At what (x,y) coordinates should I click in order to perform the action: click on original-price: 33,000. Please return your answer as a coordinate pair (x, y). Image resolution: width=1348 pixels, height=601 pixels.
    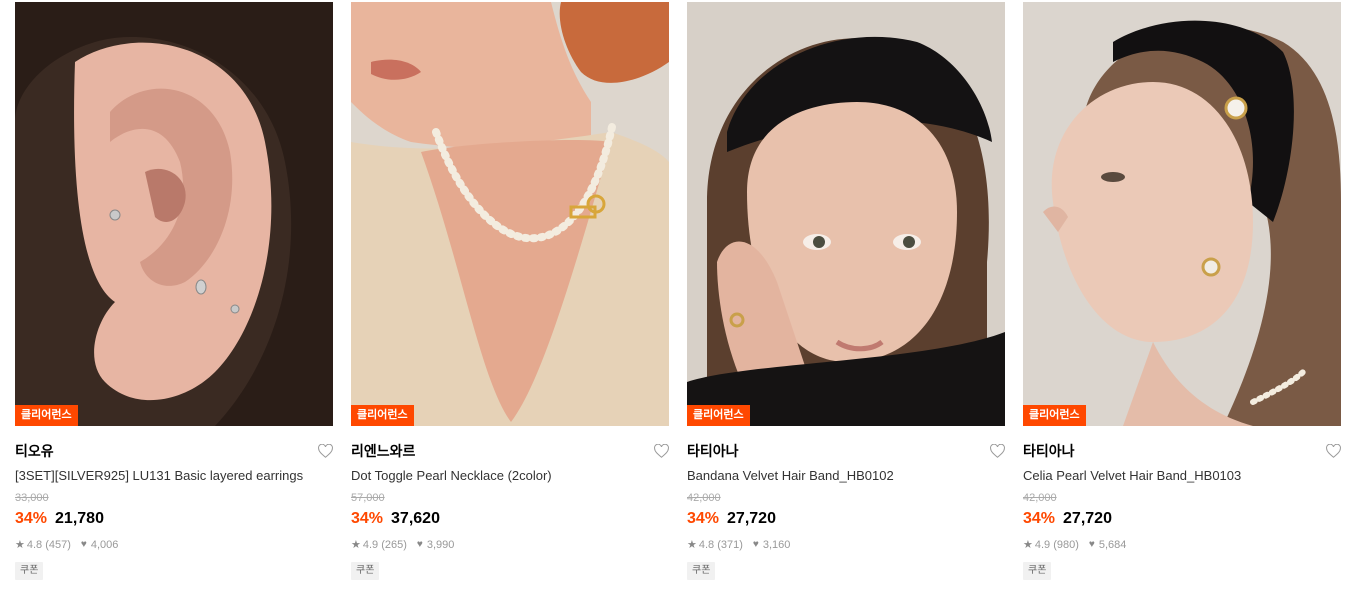
    Looking at the image, I should click on (32, 498).